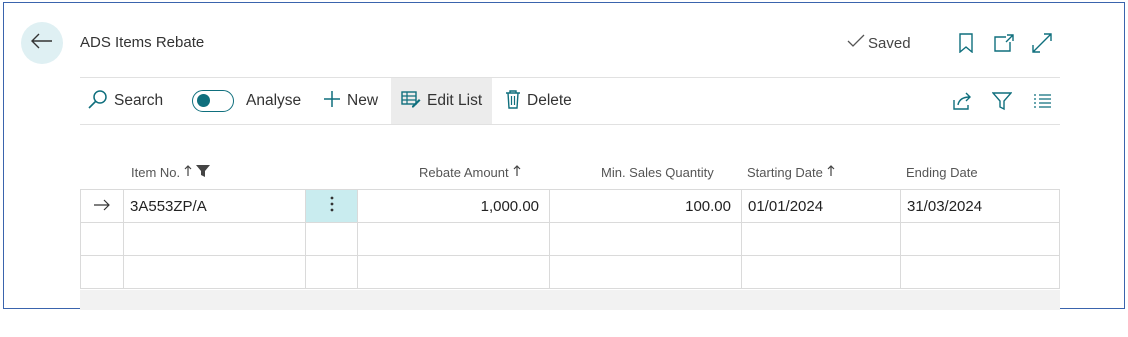 The image size is (1128, 337). I want to click on saved-status: Saved, so click(879, 43).